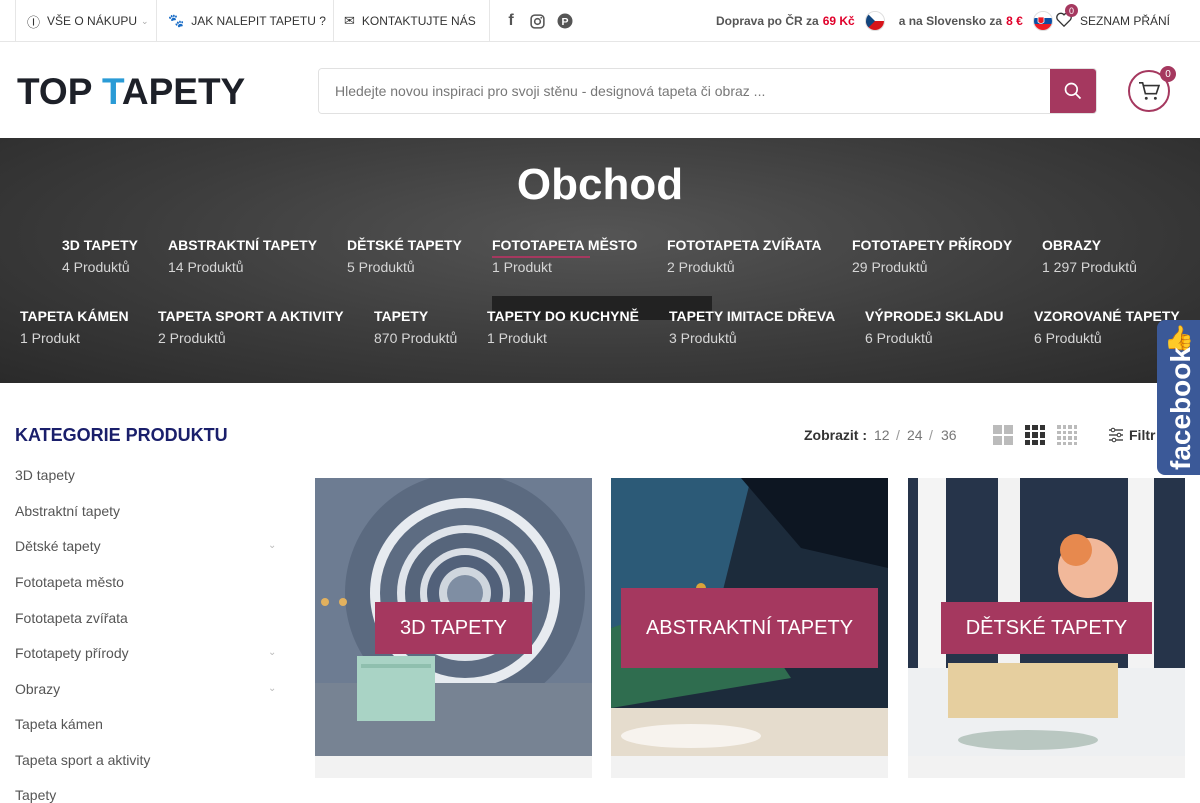 The image size is (1200, 803). Describe the element at coordinates (752, 316) in the screenshot. I see `category-name: TAPETY IMITACE DŘEVA` at that location.